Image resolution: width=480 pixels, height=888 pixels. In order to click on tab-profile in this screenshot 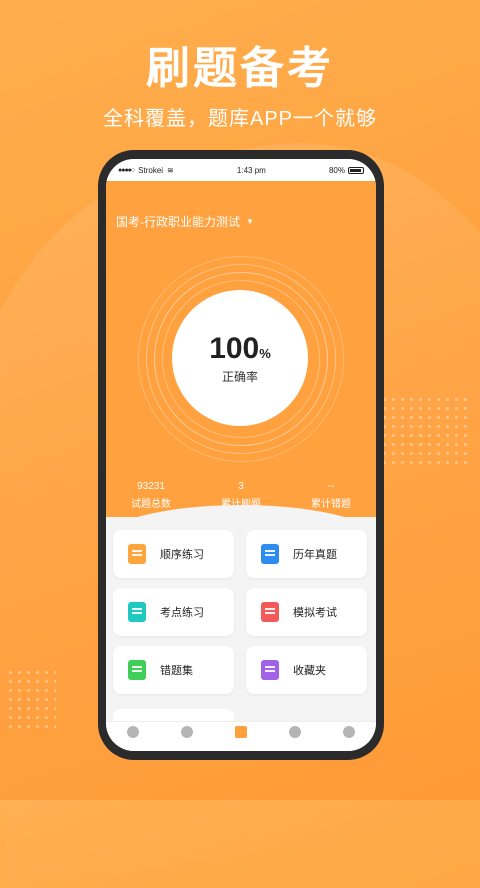, I will do `click(349, 736)`.